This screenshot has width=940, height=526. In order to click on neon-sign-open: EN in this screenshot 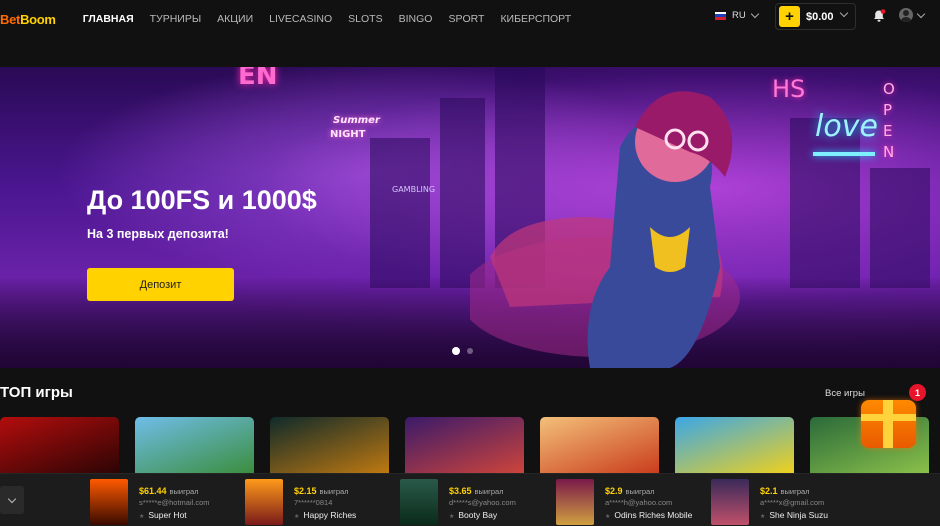, I will do `click(258, 79)`.